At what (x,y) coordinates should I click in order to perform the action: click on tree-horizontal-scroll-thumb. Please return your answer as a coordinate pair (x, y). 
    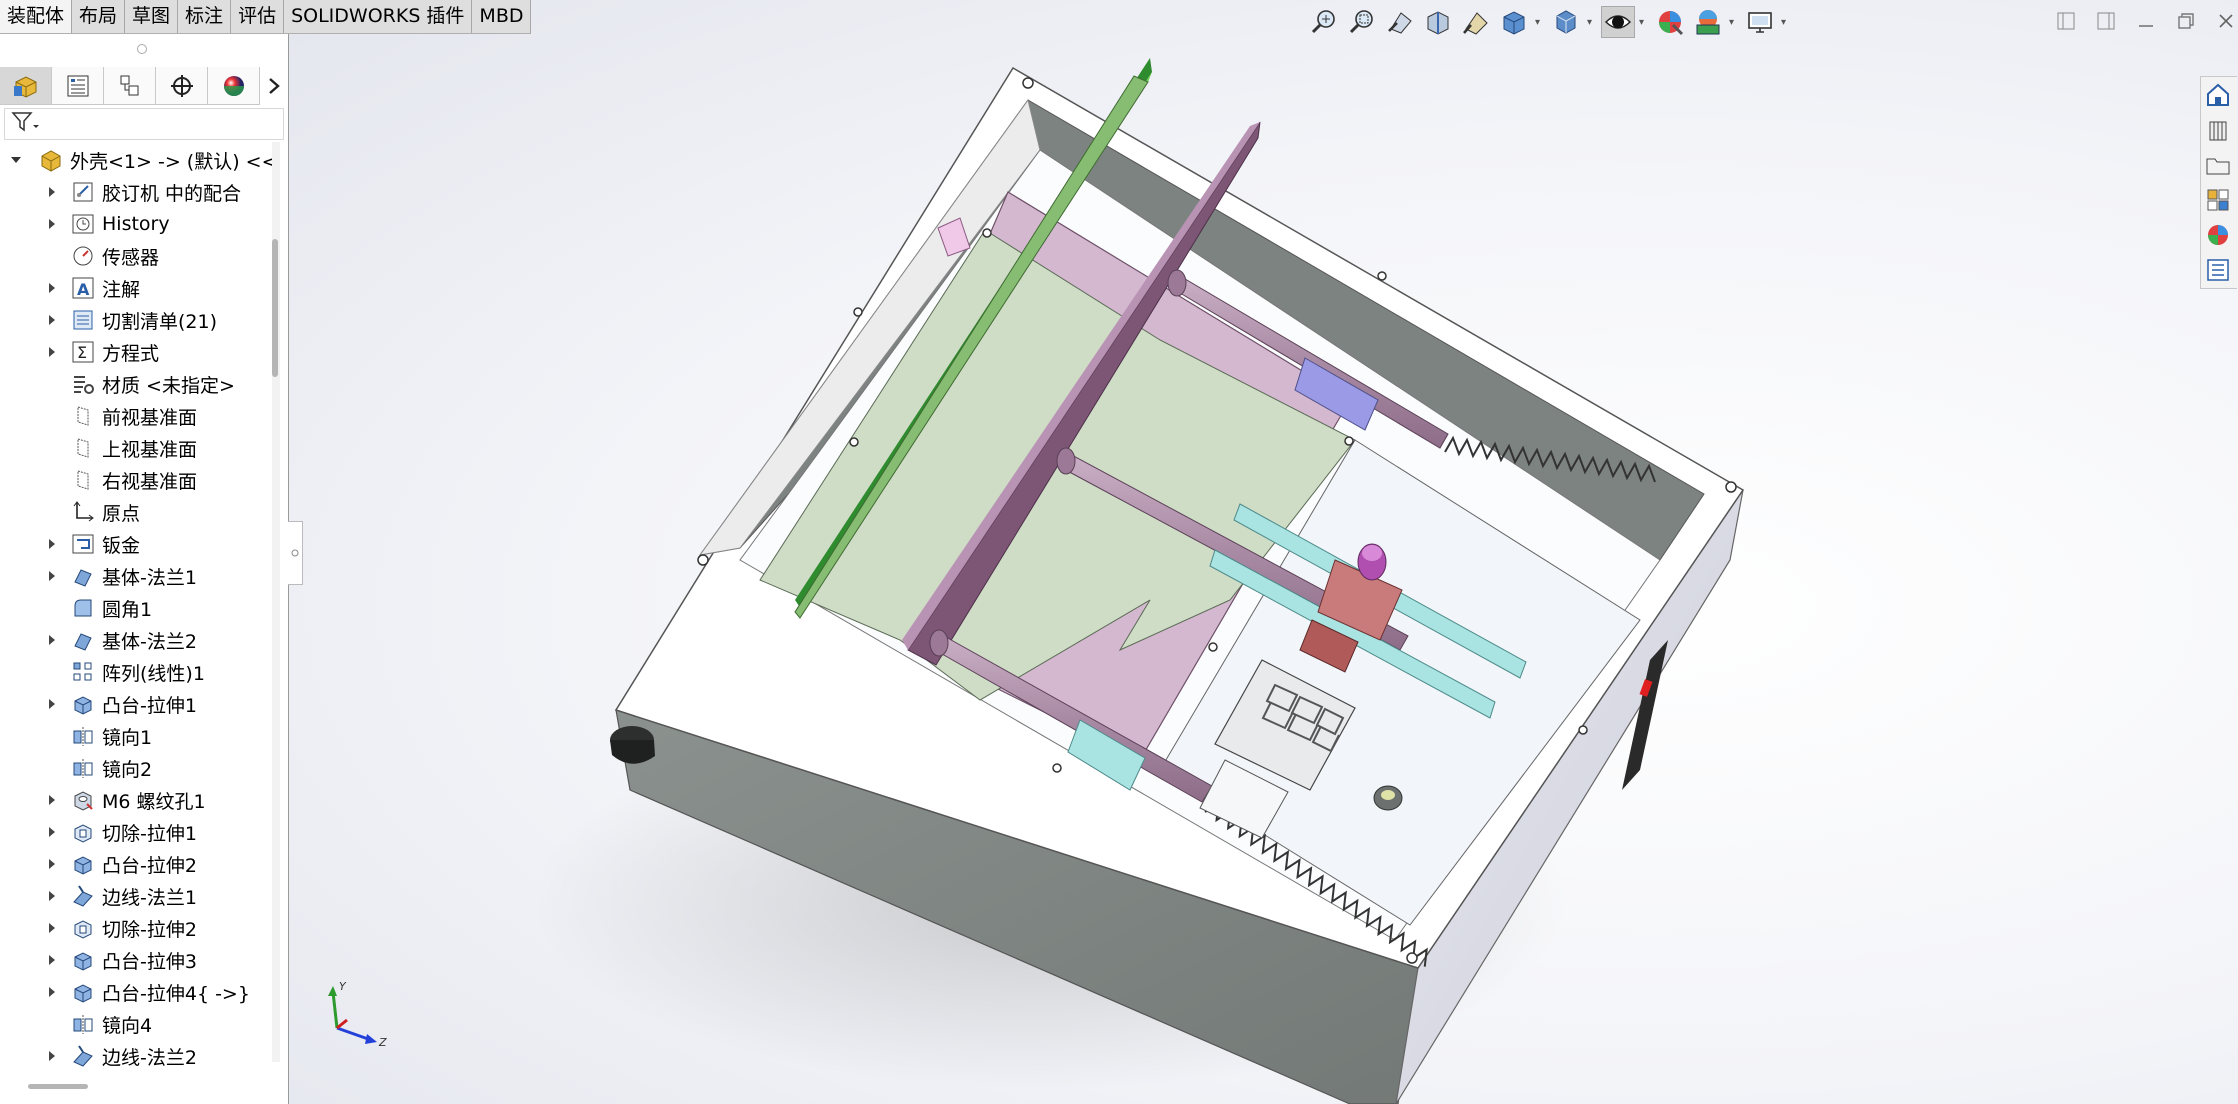
    Looking at the image, I should click on (58, 1086).